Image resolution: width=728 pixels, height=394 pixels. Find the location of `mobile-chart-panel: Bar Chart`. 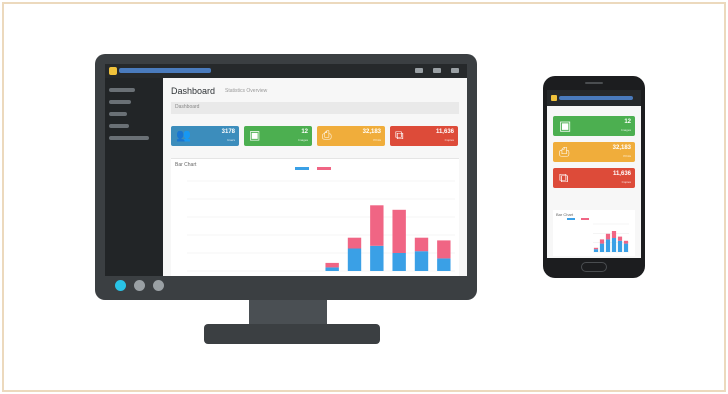

mobile-chart-panel: Bar Chart is located at coordinates (594, 233).